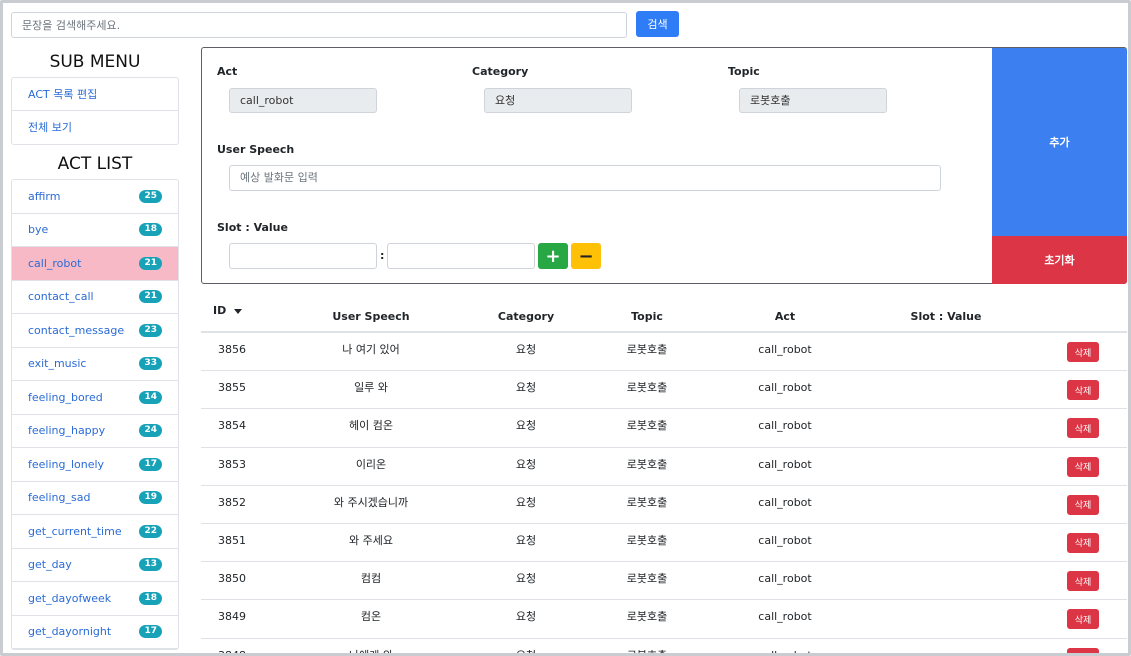 The image size is (1131, 656). Describe the element at coordinates (95, 297) in the screenshot. I see `act-list-item: contact_call 21` at that location.